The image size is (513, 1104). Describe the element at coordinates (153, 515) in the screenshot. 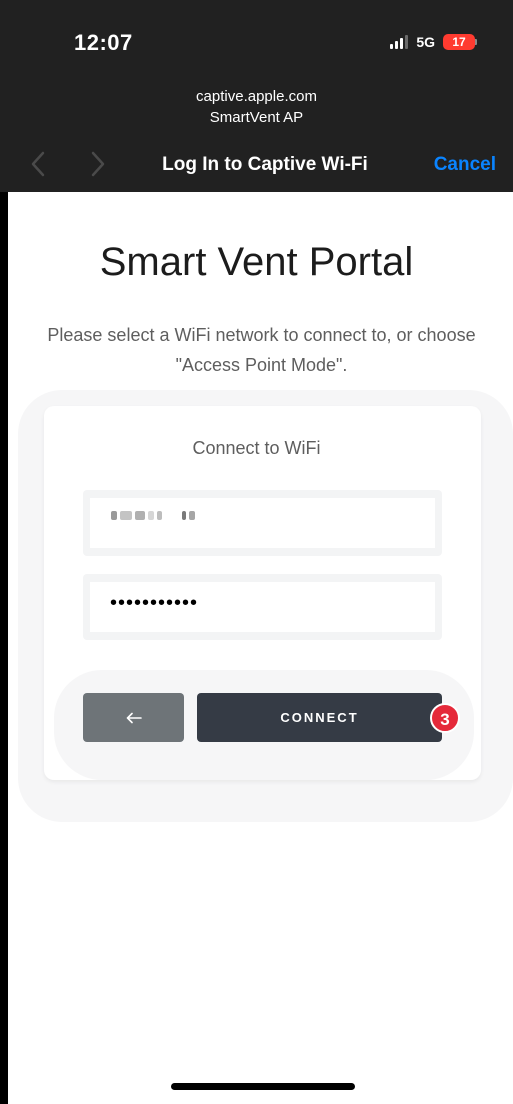

I see `redacted-ssid` at that location.